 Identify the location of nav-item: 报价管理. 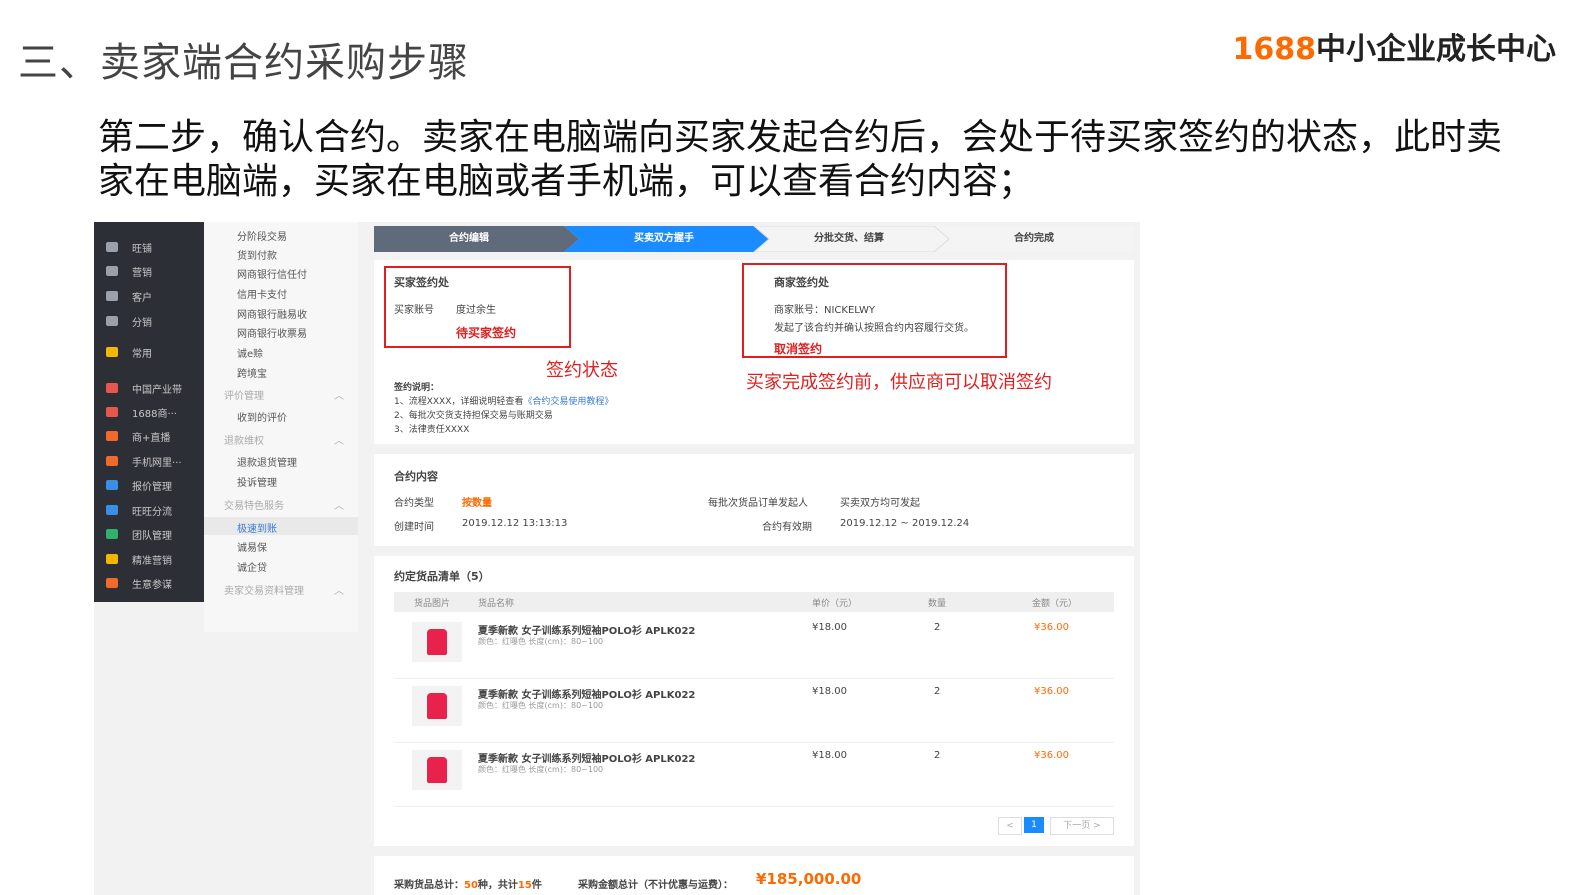
(149, 485).